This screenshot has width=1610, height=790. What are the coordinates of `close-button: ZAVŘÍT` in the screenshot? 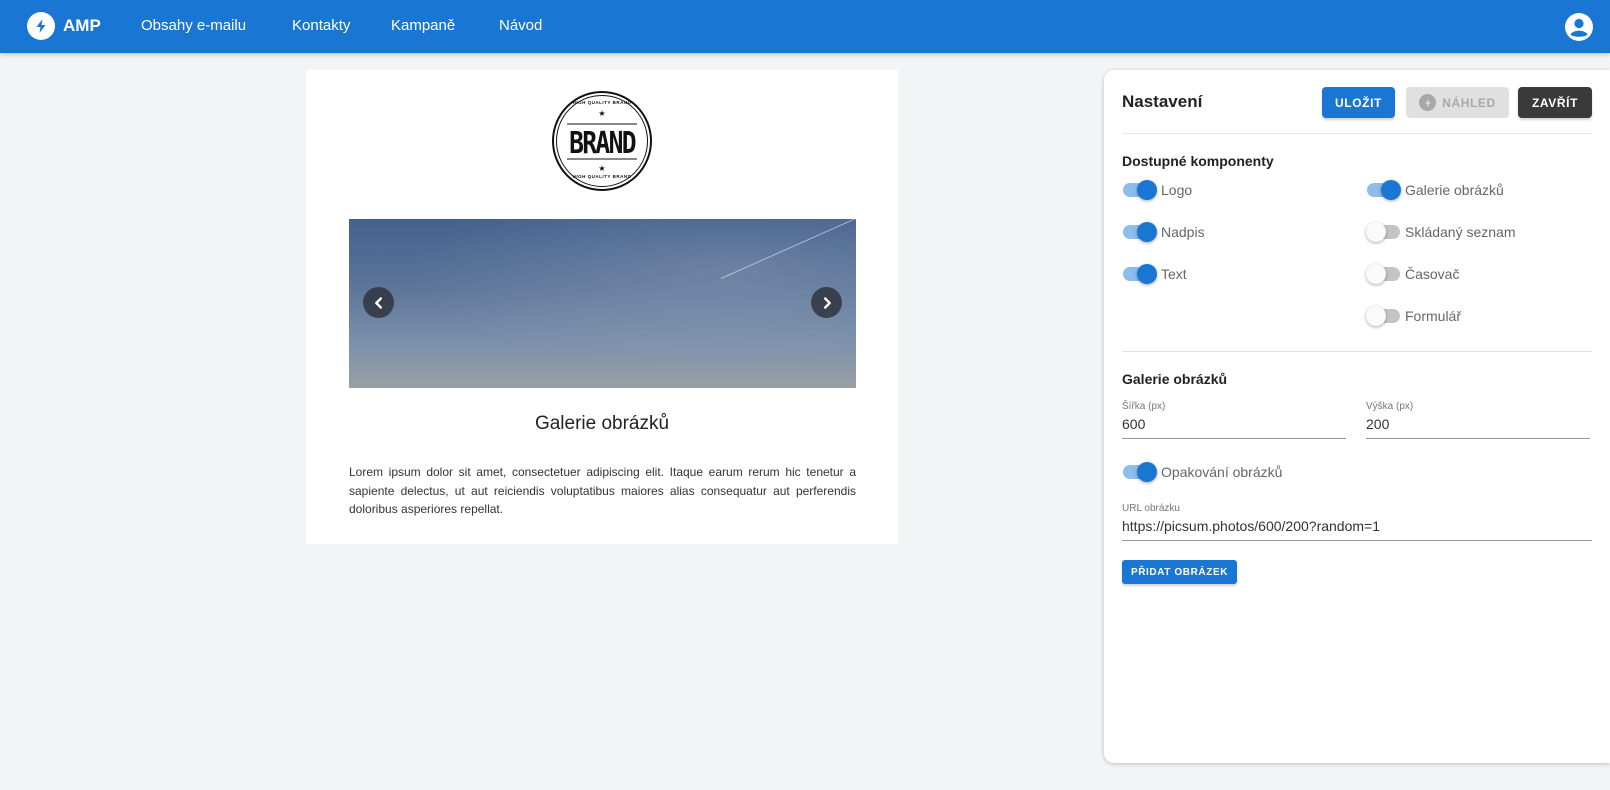 It's located at (1555, 102).